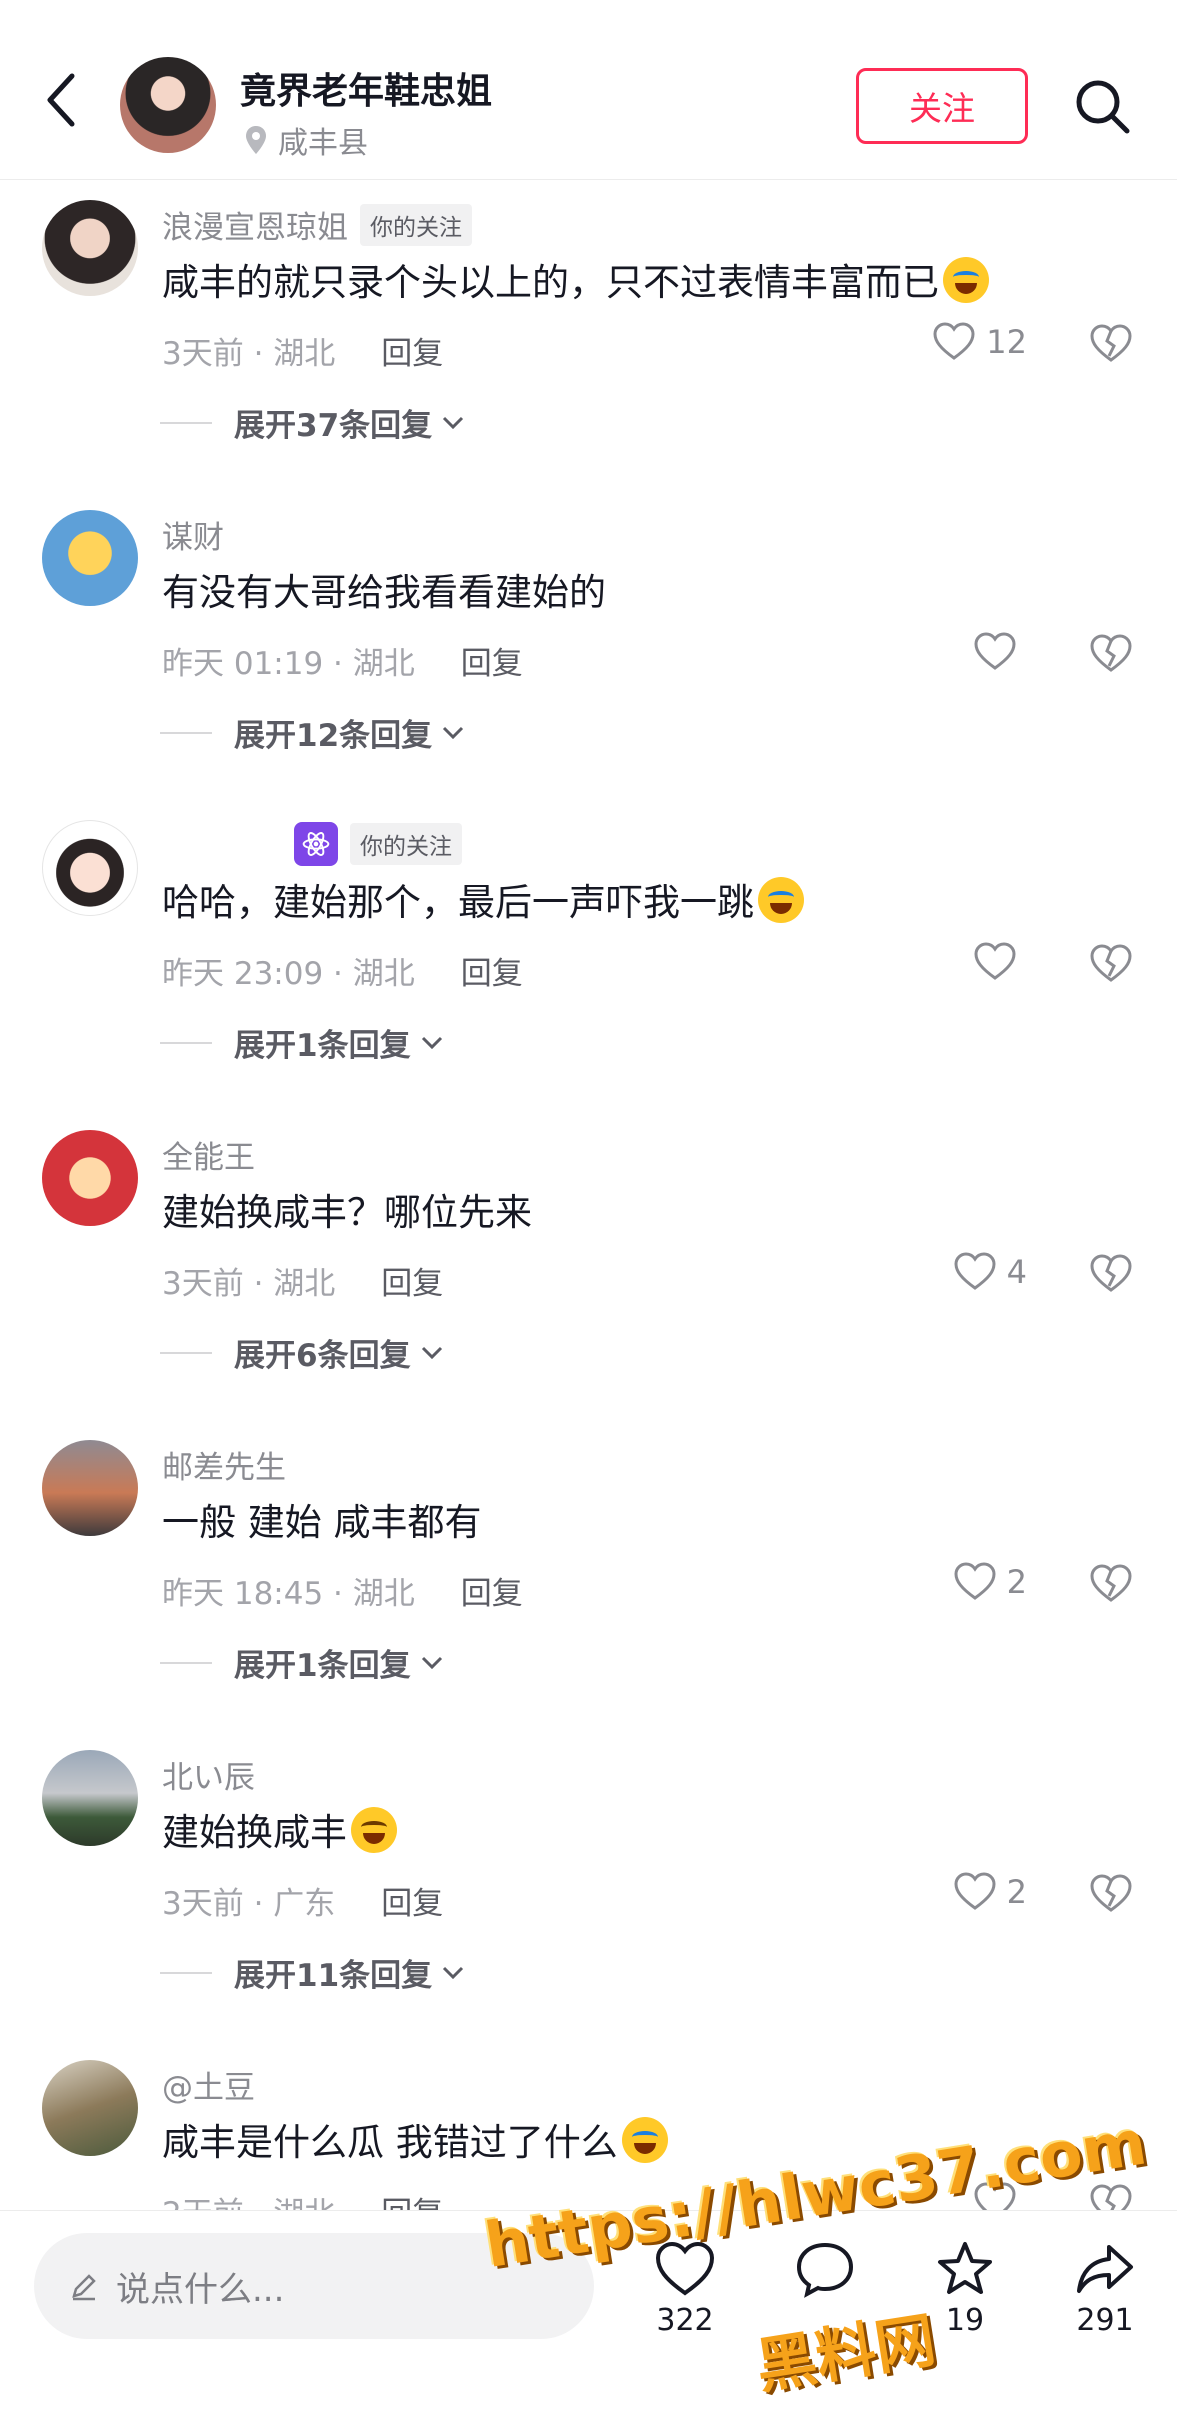  What do you see at coordinates (333, 426) in the screenshot?
I see `expand-replies-label: 展开37条回复` at bounding box center [333, 426].